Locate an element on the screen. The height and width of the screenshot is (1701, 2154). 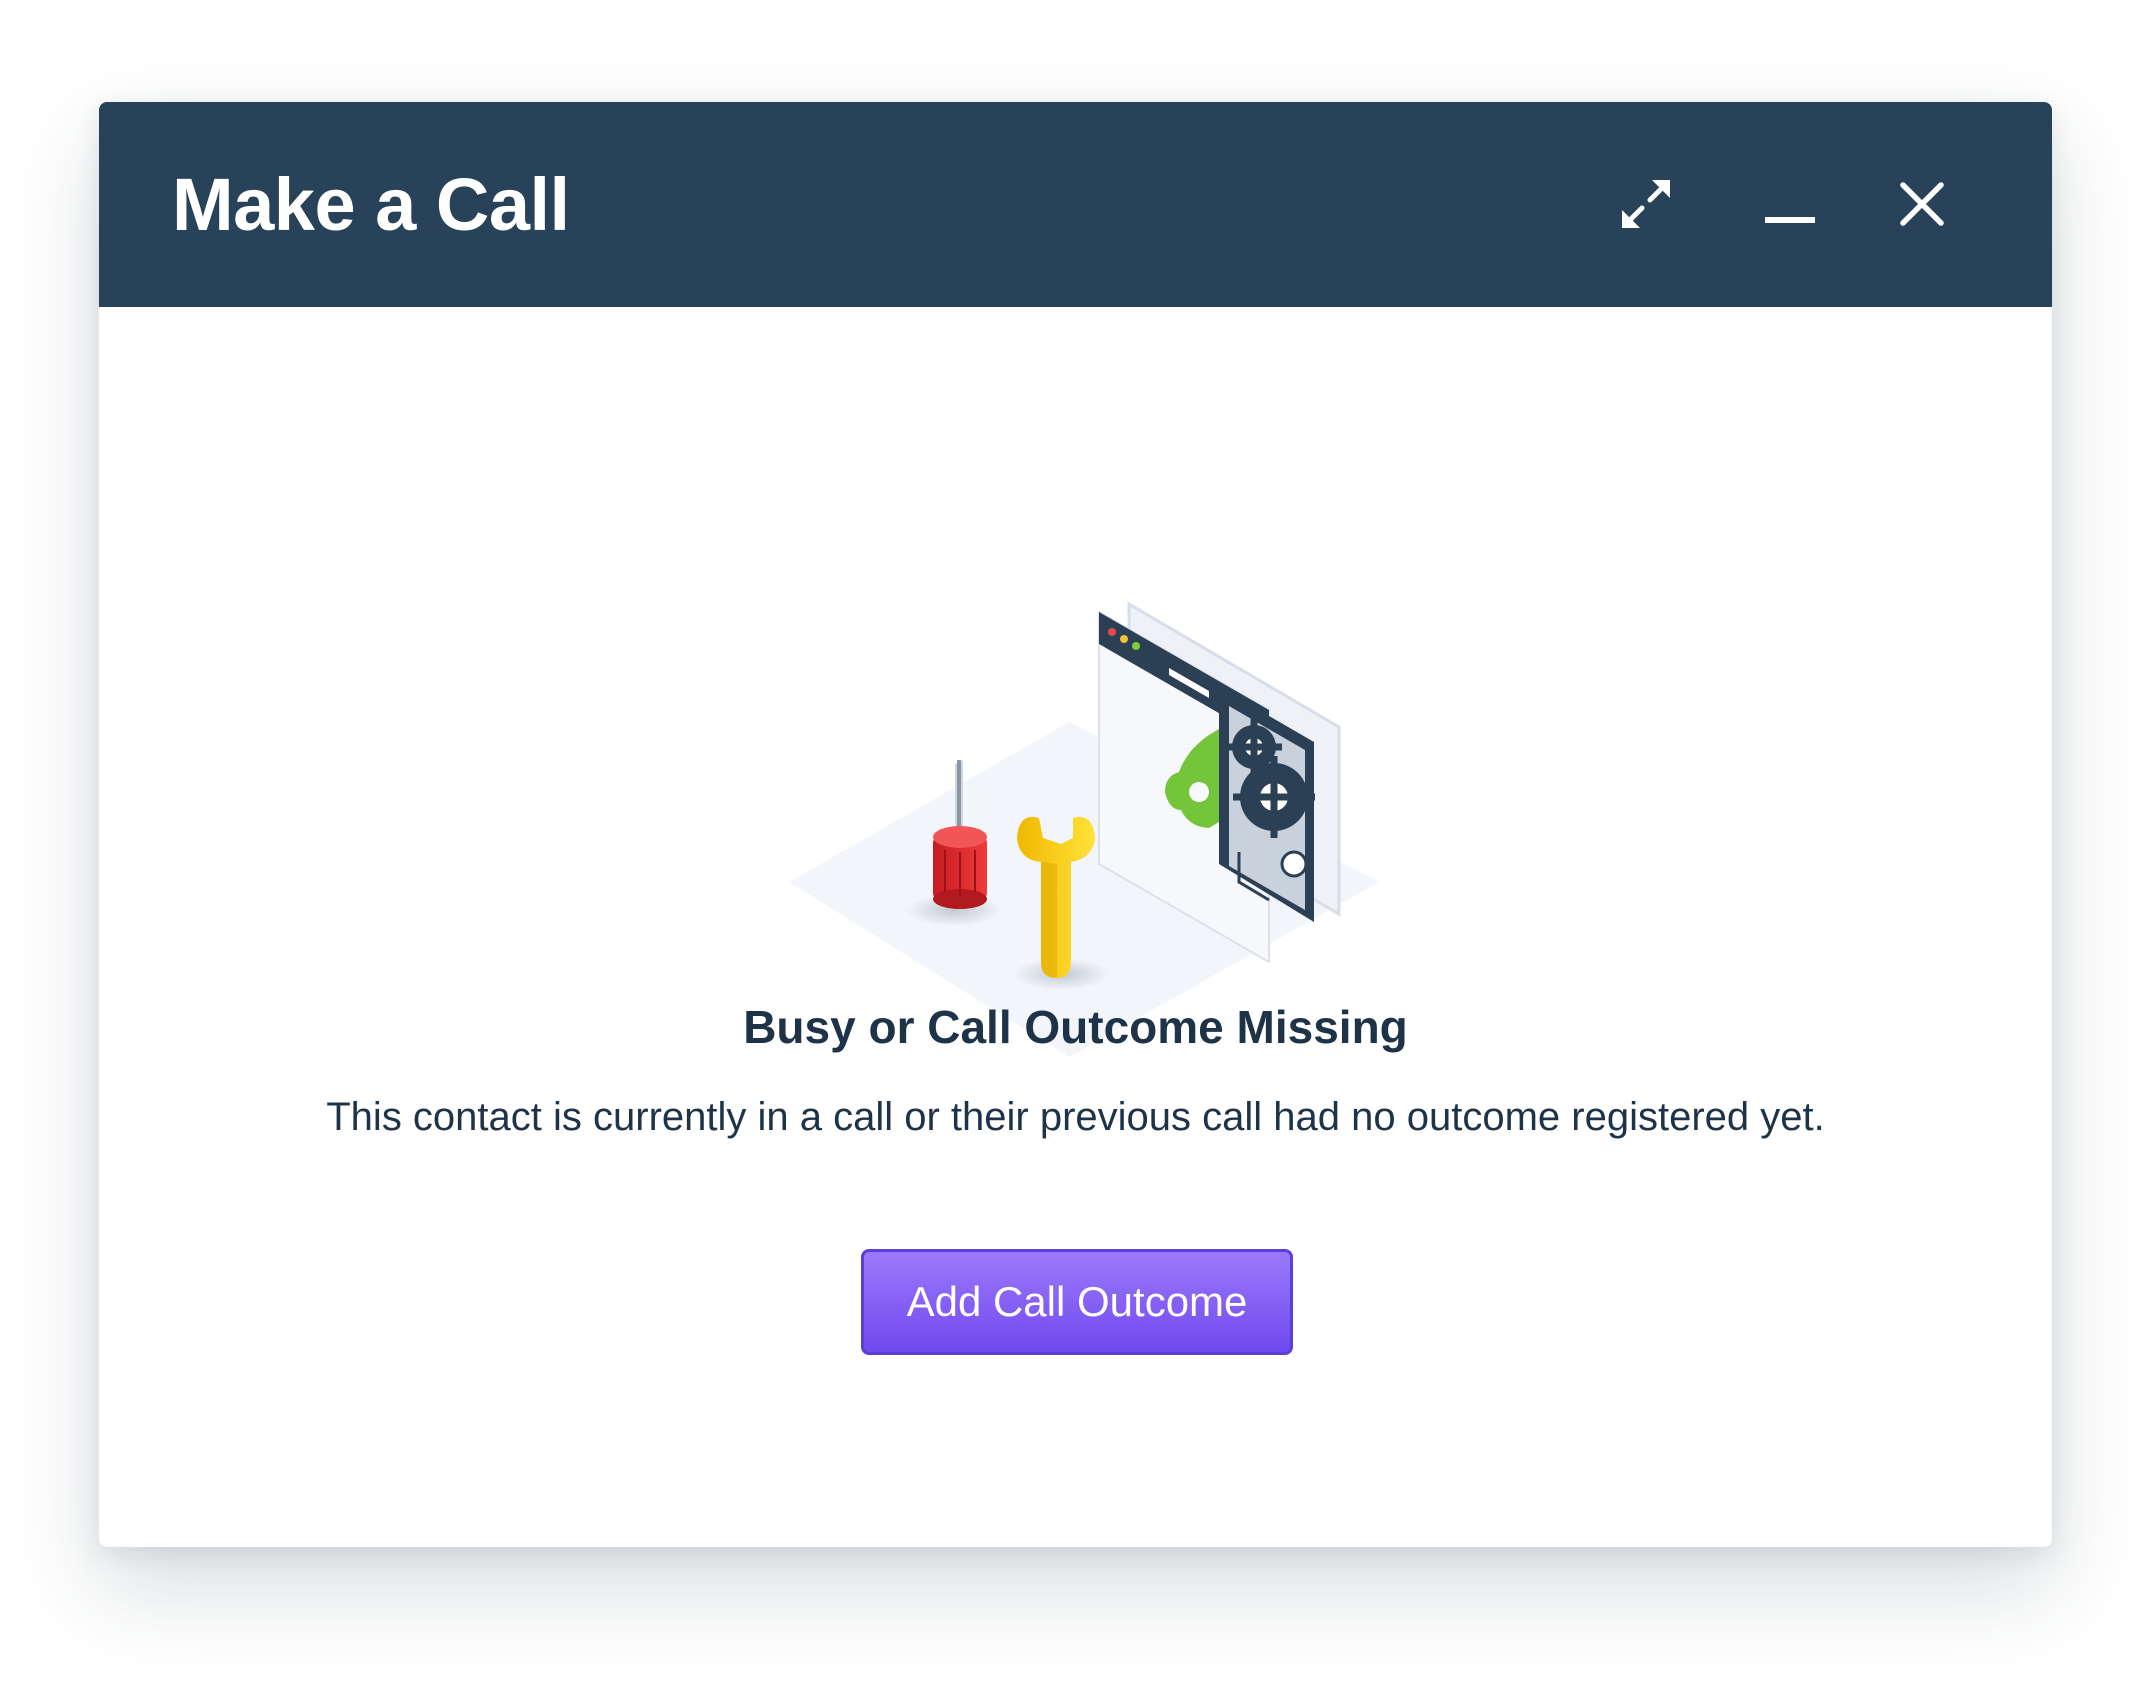
expand-arrows-icon is located at coordinates (1646, 204).